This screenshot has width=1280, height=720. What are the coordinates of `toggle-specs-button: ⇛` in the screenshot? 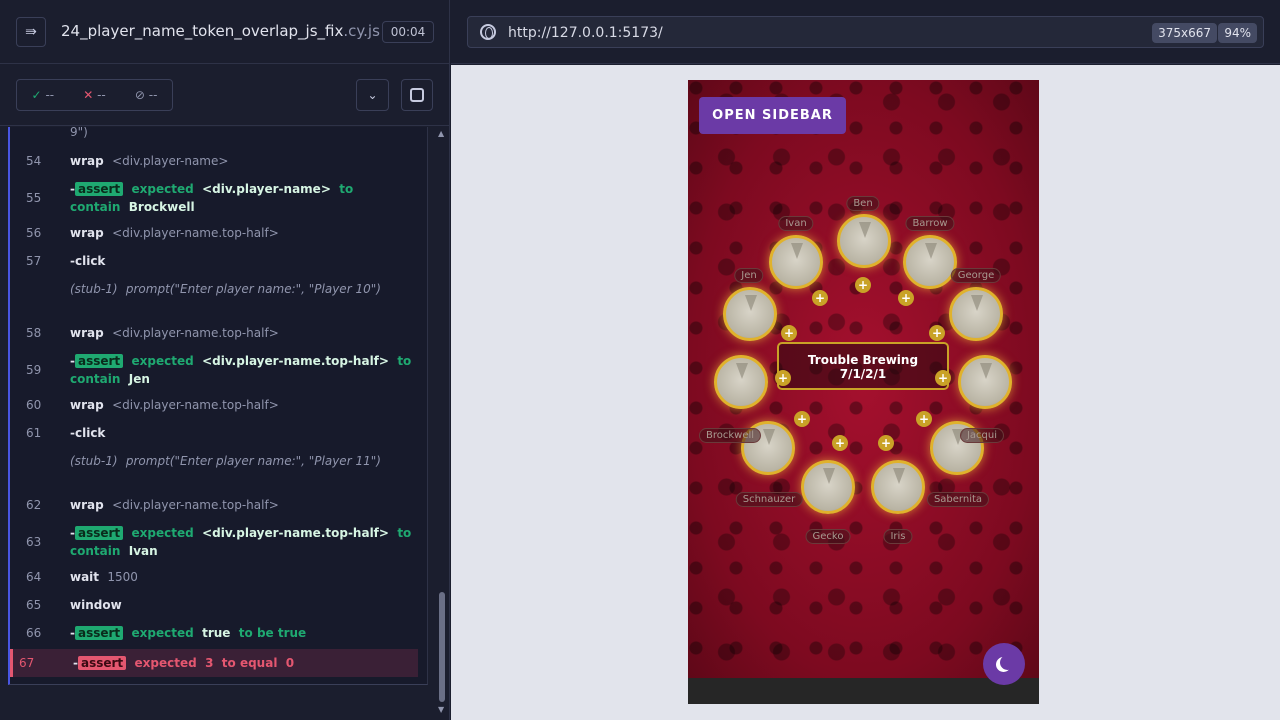 It's located at (31, 32).